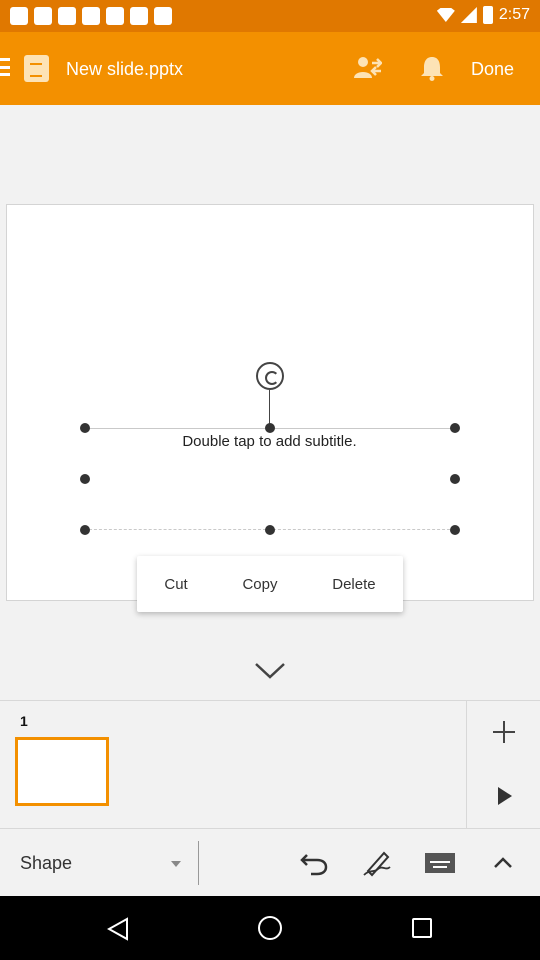  What do you see at coordinates (125, 69) in the screenshot?
I see `file-name-title: New slide.pptx` at bounding box center [125, 69].